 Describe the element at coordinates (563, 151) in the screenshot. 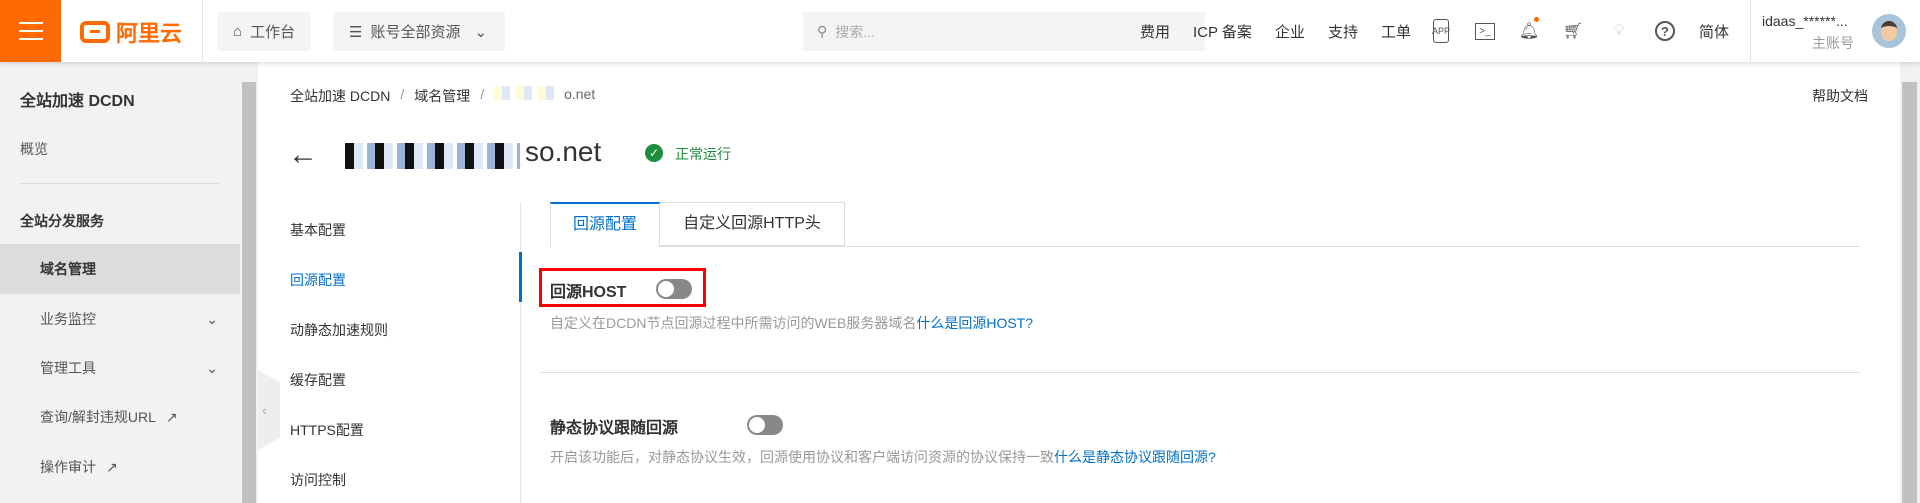

I see `domain-name: so.net` at that location.